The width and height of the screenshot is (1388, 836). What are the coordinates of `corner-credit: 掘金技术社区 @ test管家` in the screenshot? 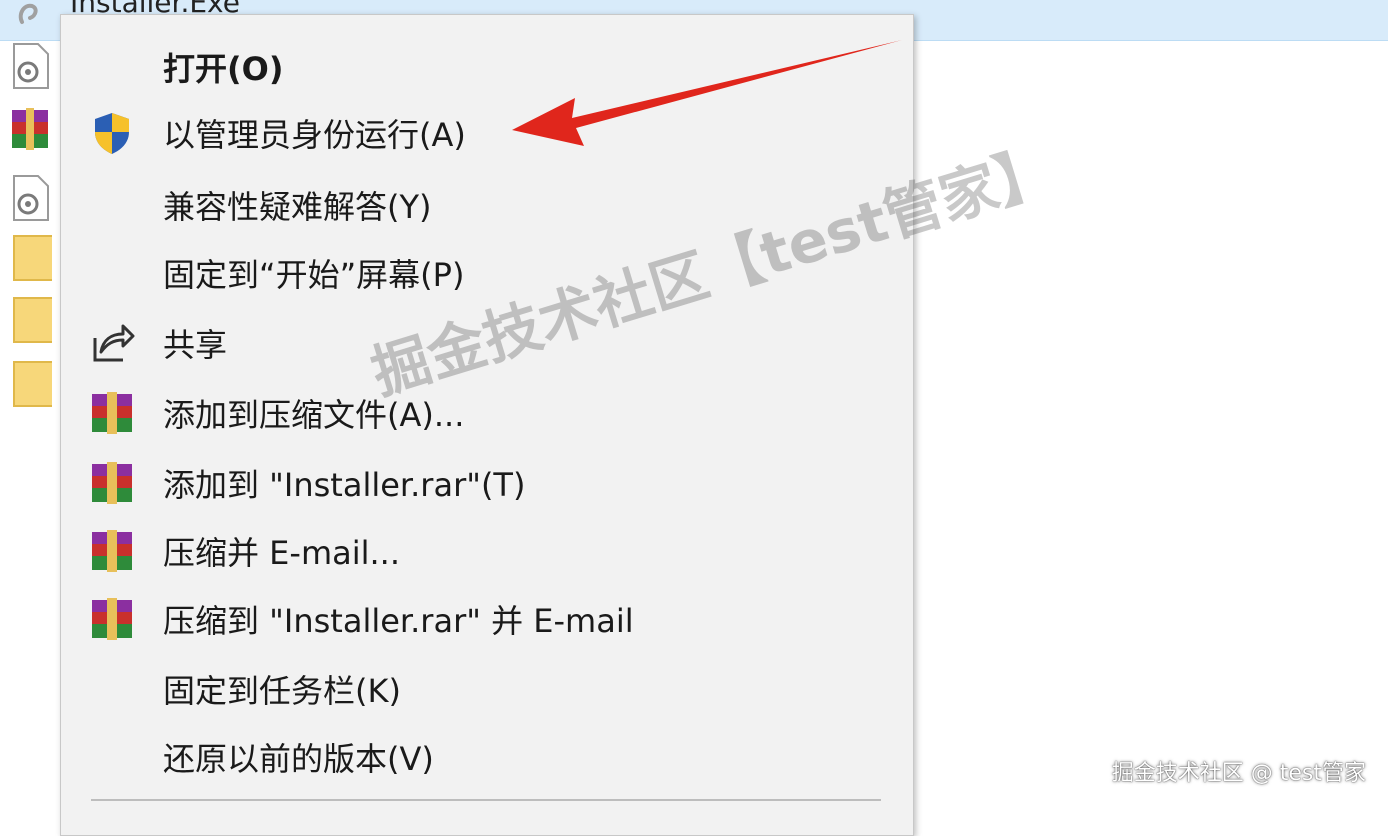 It's located at (1238, 773).